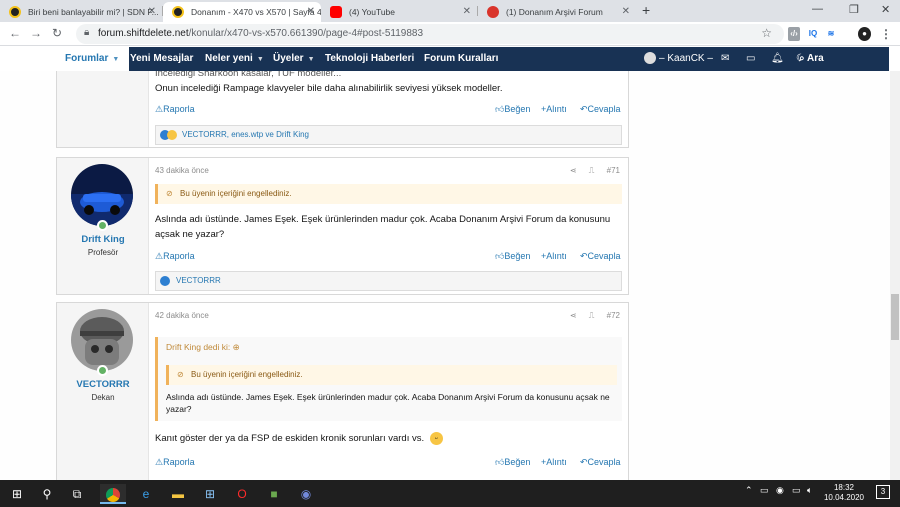 The width and height of the screenshot is (900, 507). Describe the element at coordinates (113, 494) in the screenshot. I see `chrome-icon` at that location.